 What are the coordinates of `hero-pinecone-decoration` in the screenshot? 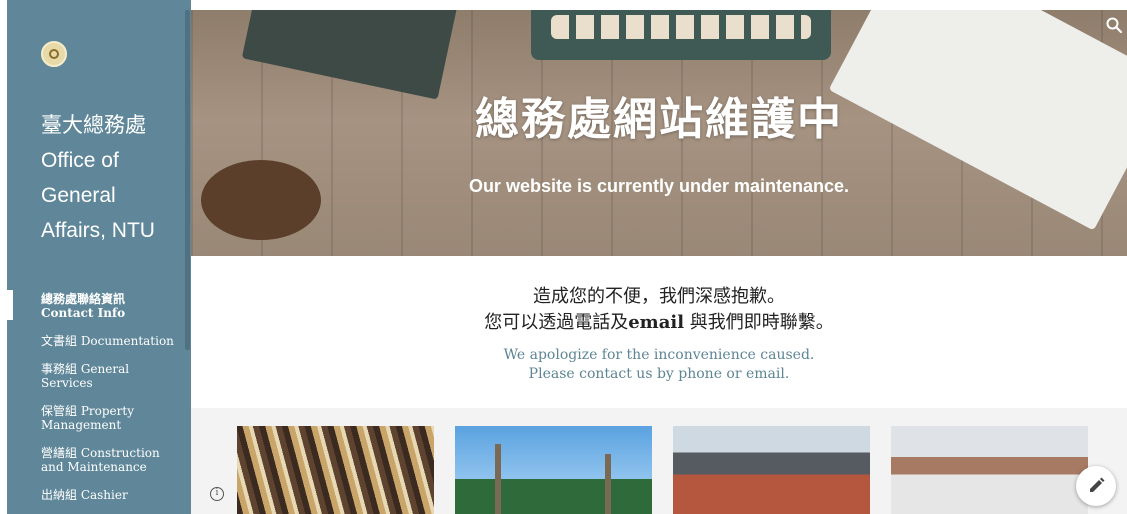 It's located at (261, 200).